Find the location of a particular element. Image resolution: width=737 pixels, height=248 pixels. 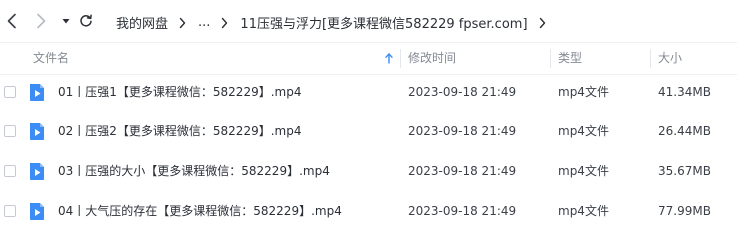

breadcrumb: 我的网盘 ... 11压强与浮力[更多课程微信582229 fpser.com] is located at coordinates (337, 22).